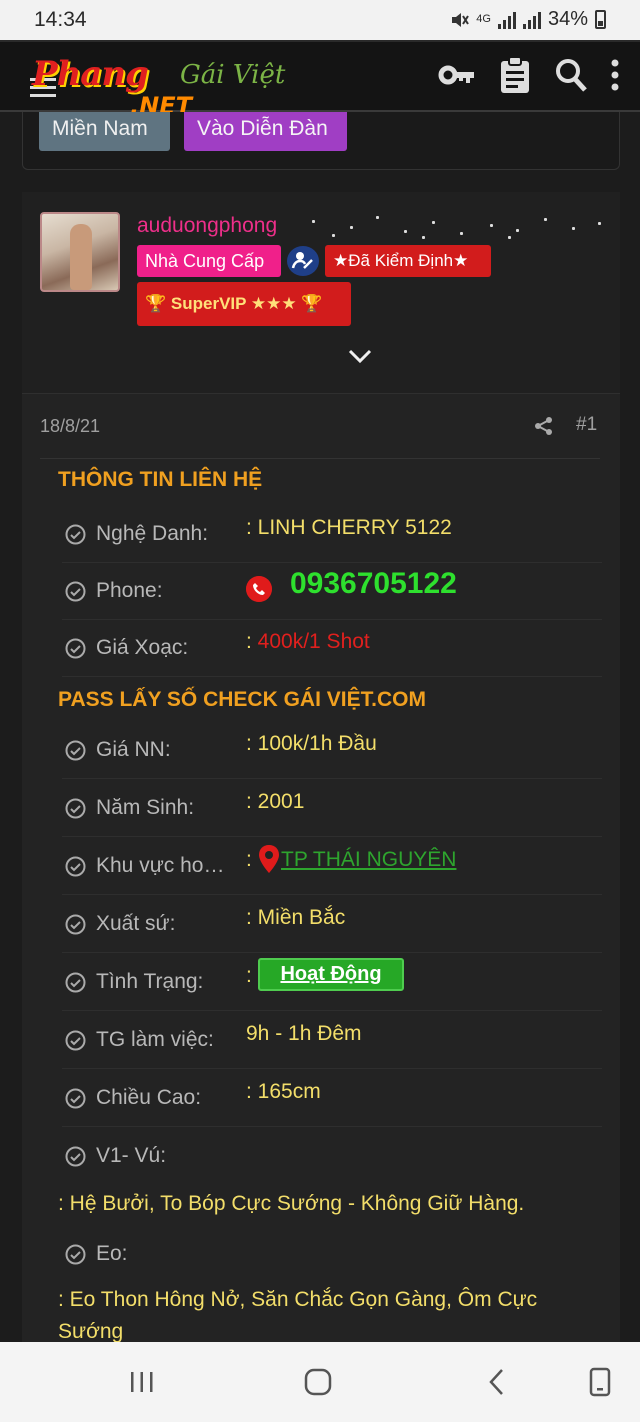 The image size is (640, 1422). Describe the element at coordinates (233, 75) in the screenshot. I see `logo-script: Gái Việt` at that location.